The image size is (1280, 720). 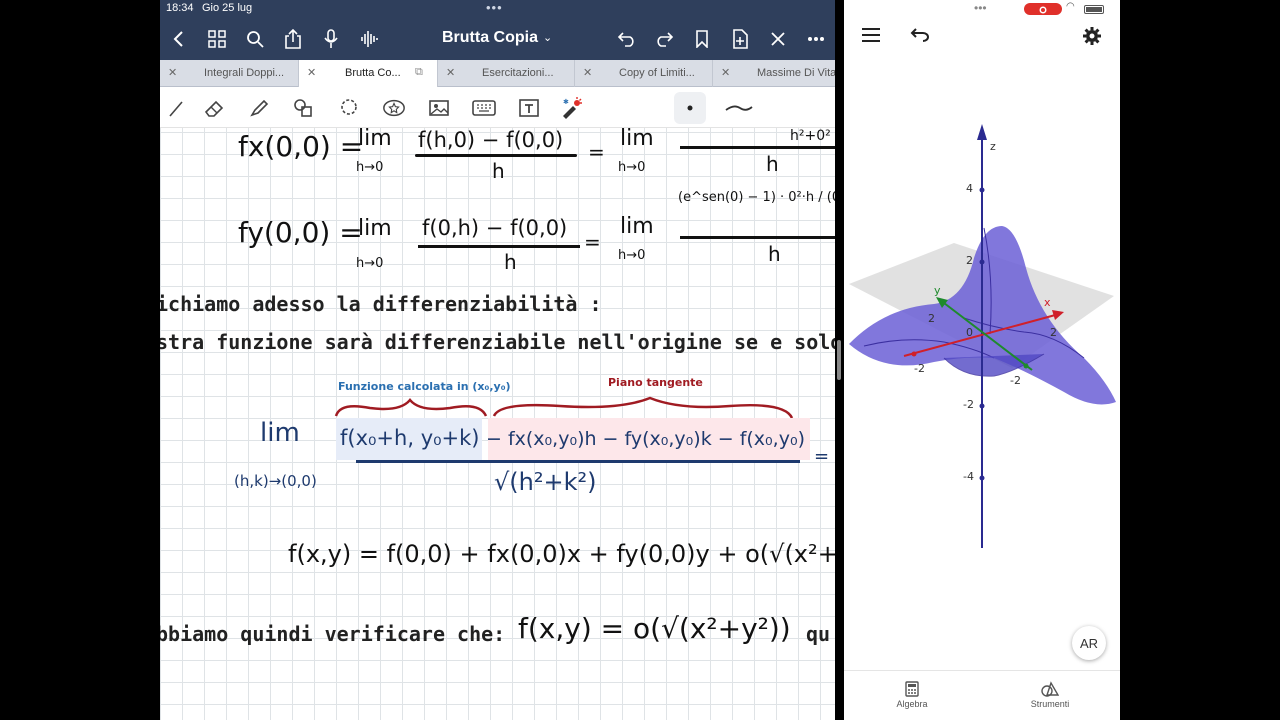 What do you see at coordinates (664, 39) in the screenshot?
I see `redo-icon` at bounding box center [664, 39].